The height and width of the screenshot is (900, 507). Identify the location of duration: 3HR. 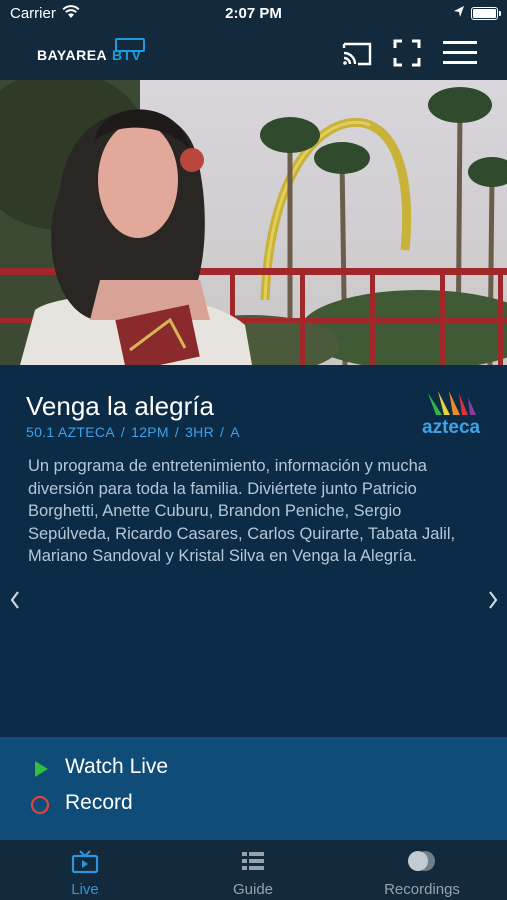
(200, 432).